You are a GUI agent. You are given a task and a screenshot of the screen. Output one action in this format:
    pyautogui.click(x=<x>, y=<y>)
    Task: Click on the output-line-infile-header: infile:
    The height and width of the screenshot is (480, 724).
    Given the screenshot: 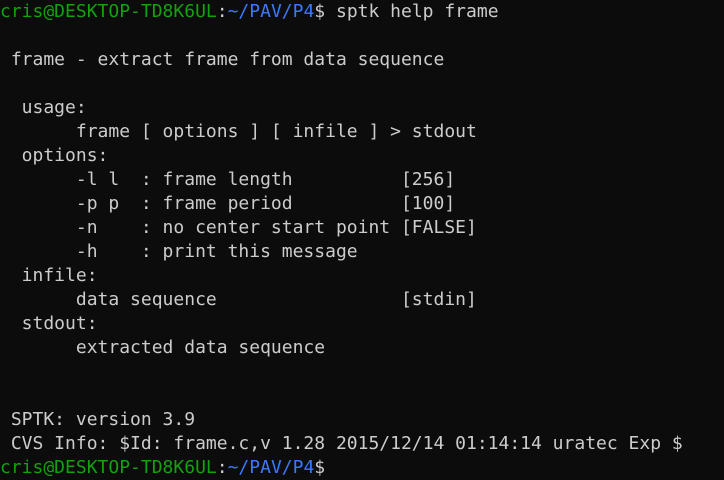 What is the action you would take?
    pyautogui.click(x=49, y=275)
    